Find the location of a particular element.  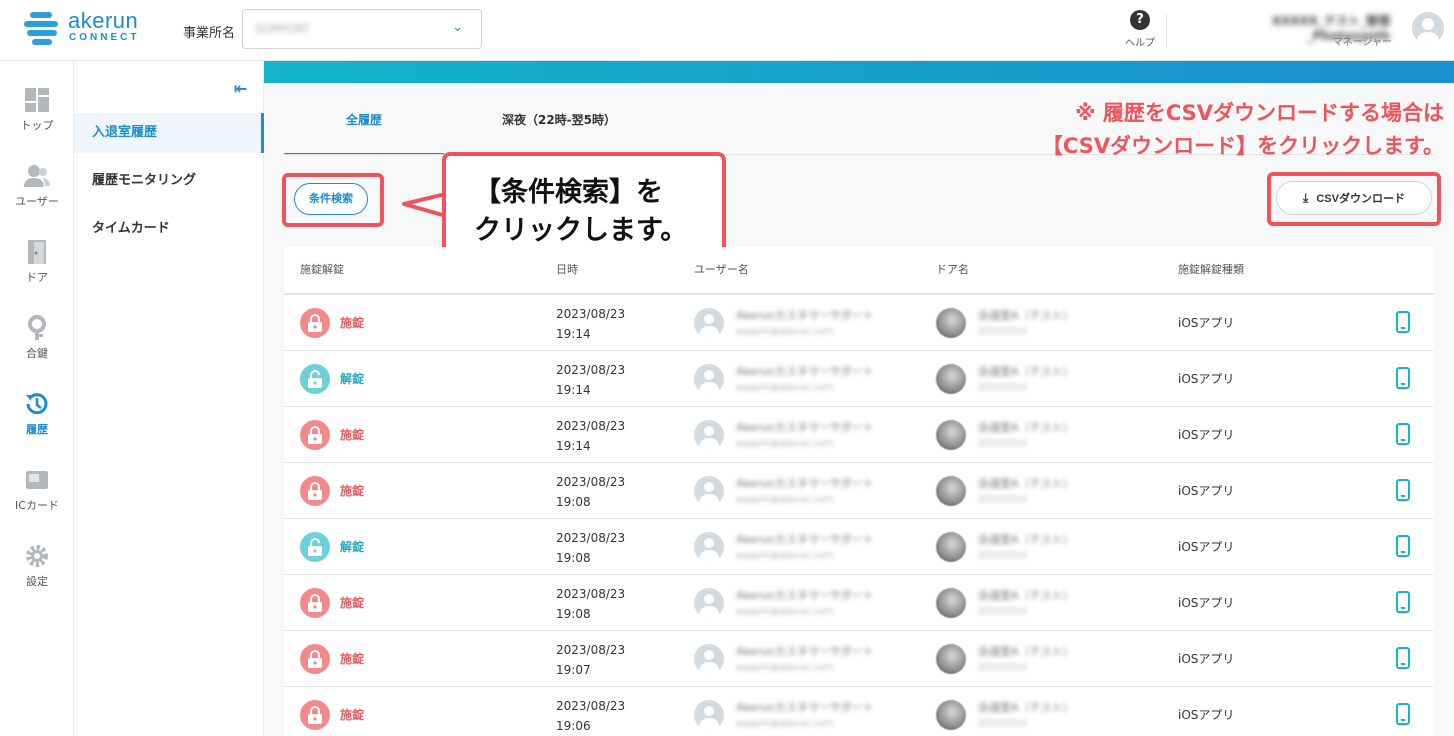

csv-download-label: CSVダウンロード is located at coordinates (1360, 199).